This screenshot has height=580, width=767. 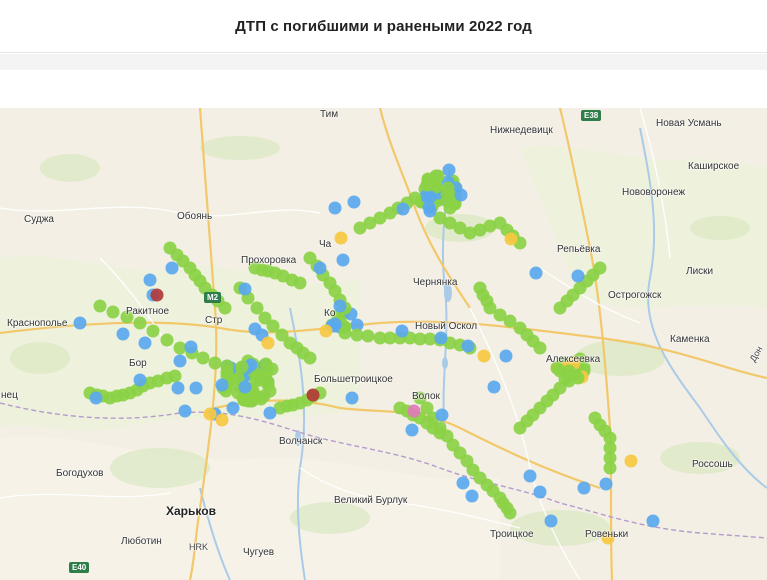 What do you see at coordinates (414, 411) in the screenshot?
I see `accident-marker-other` at bounding box center [414, 411].